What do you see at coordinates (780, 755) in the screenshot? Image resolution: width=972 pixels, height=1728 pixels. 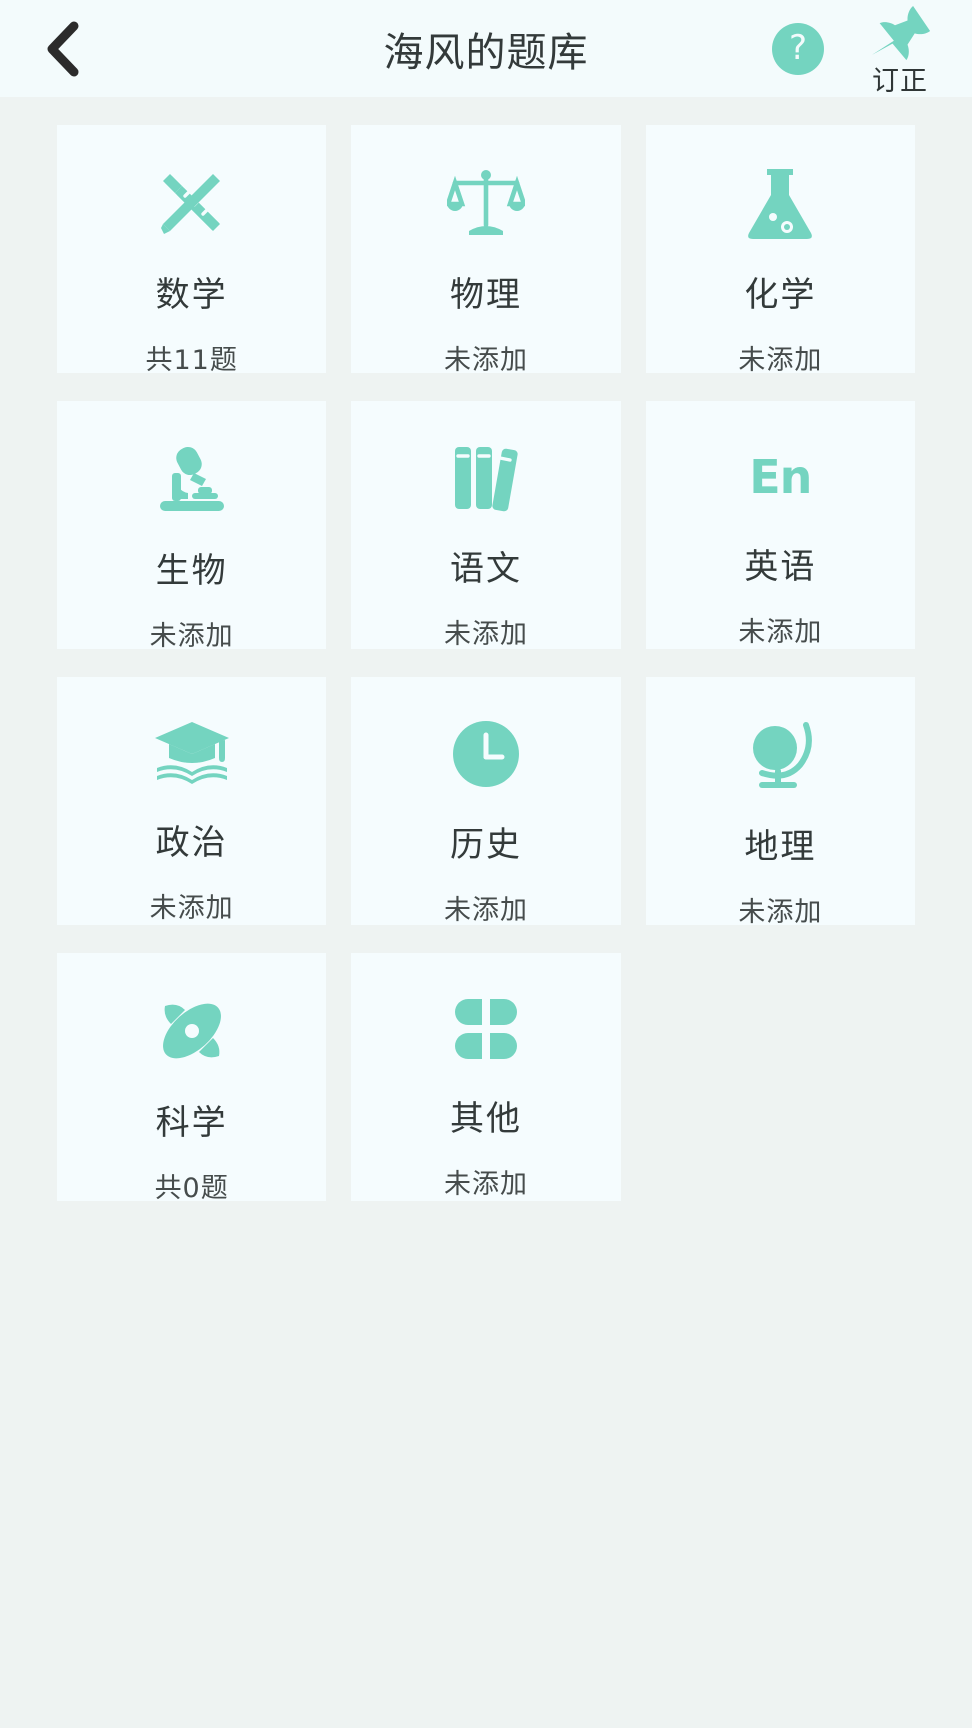 I see `globe-stand-icon` at bounding box center [780, 755].